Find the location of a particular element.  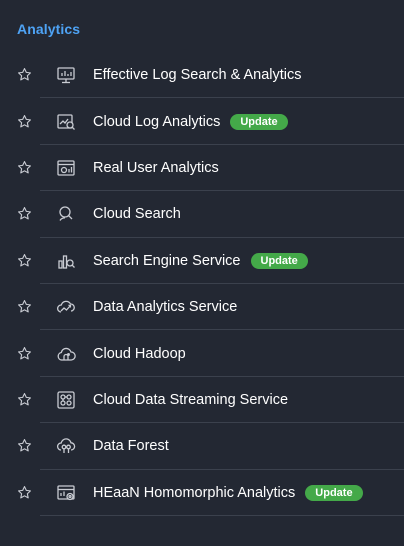

log-chart-search-icon is located at coordinates (66, 122).